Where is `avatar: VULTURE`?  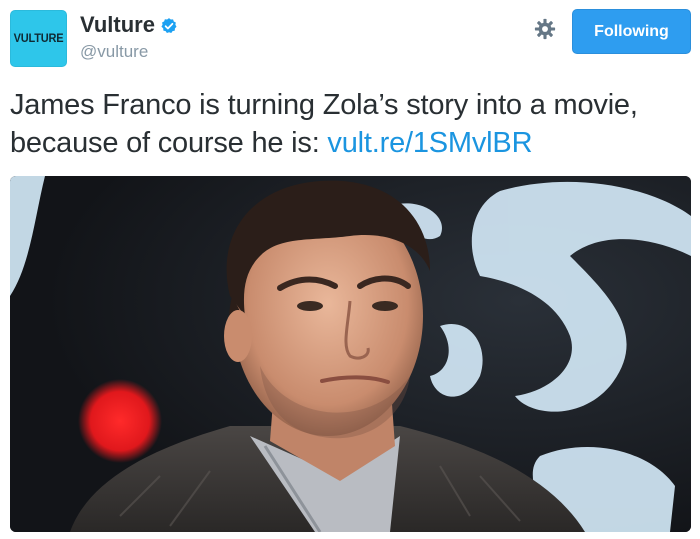 avatar: VULTURE is located at coordinates (38, 38).